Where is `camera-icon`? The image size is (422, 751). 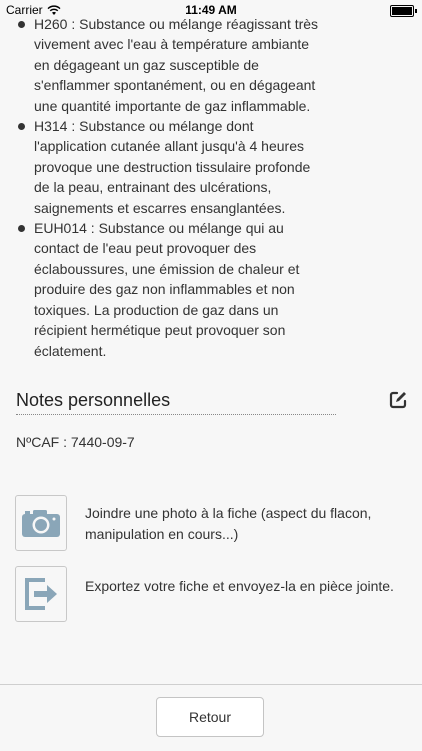
camera-icon is located at coordinates (41, 523).